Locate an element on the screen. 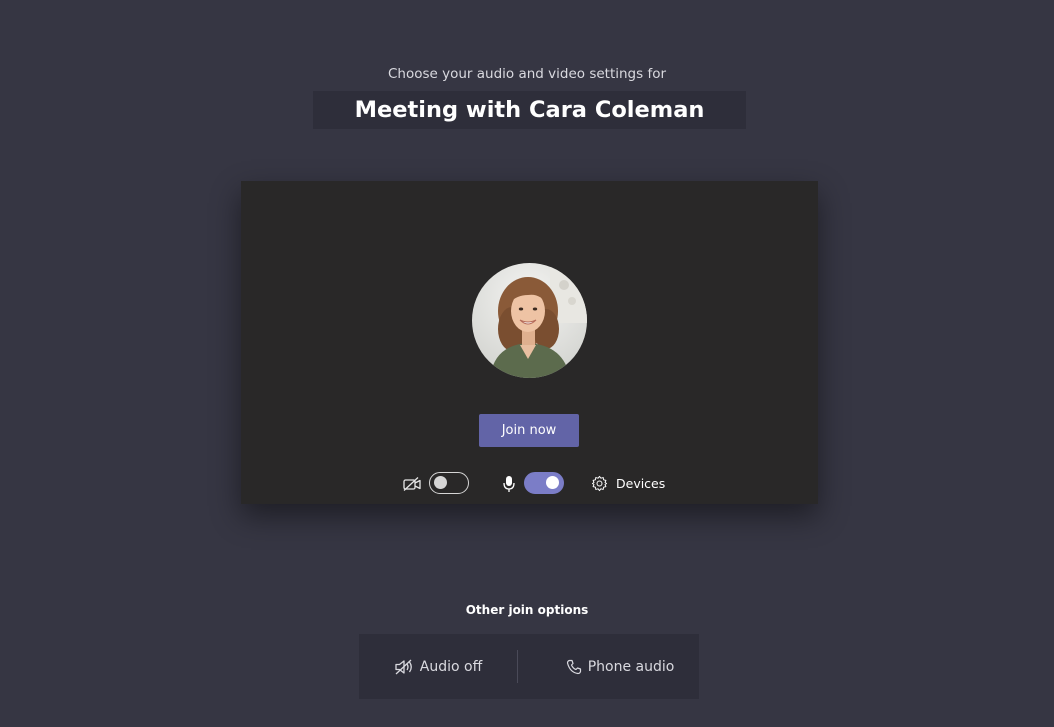  camera-toggle is located at coordinates (449, 483).